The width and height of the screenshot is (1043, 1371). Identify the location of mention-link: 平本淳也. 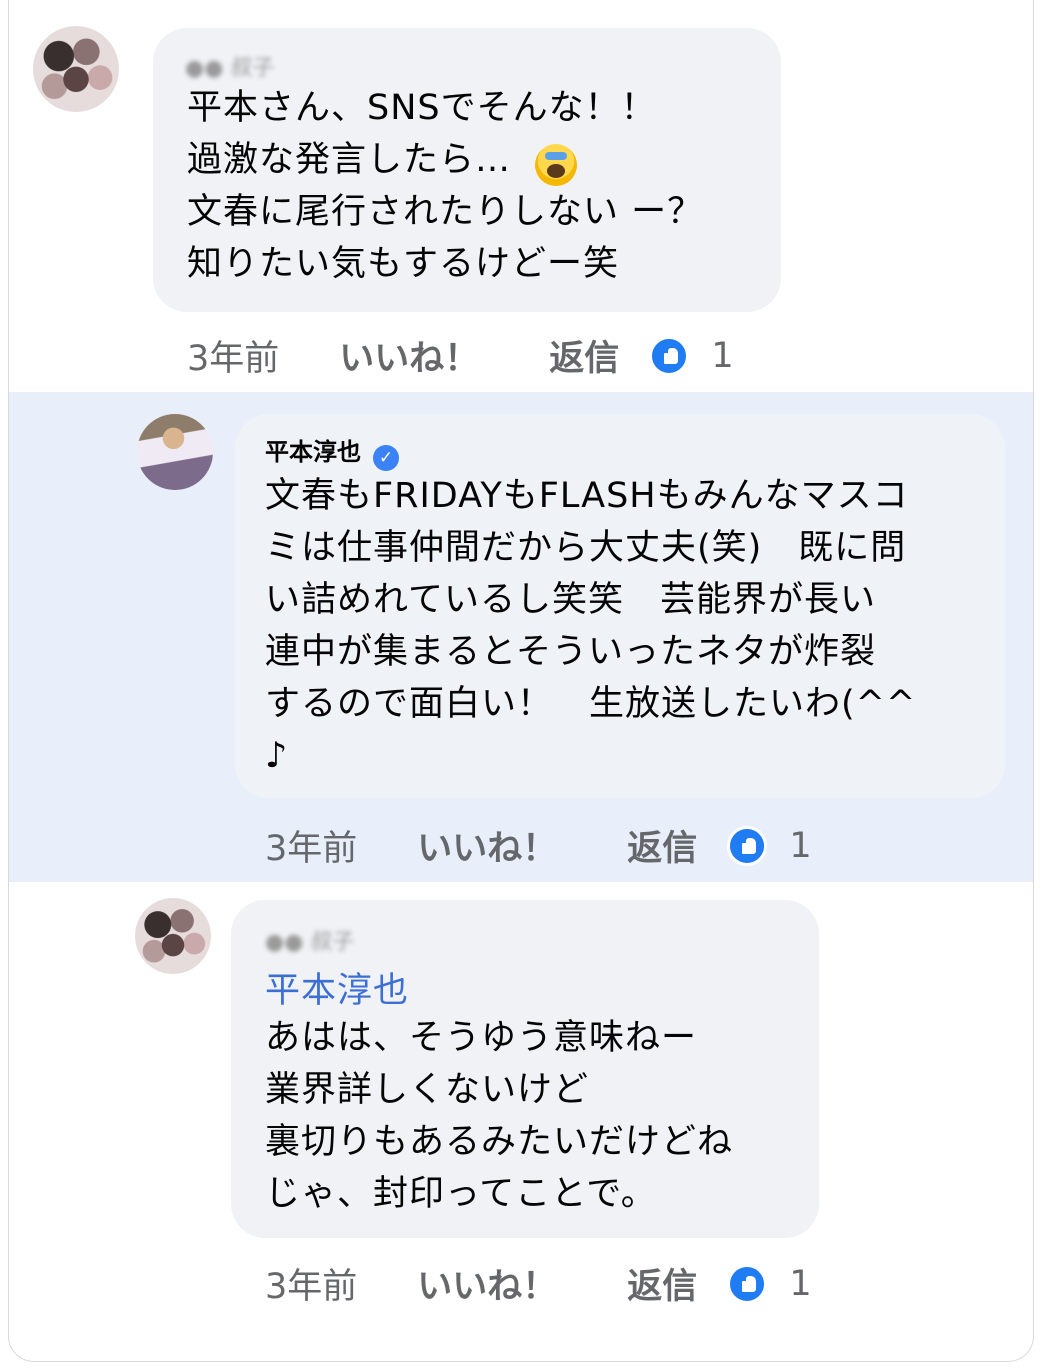
(337, 987).